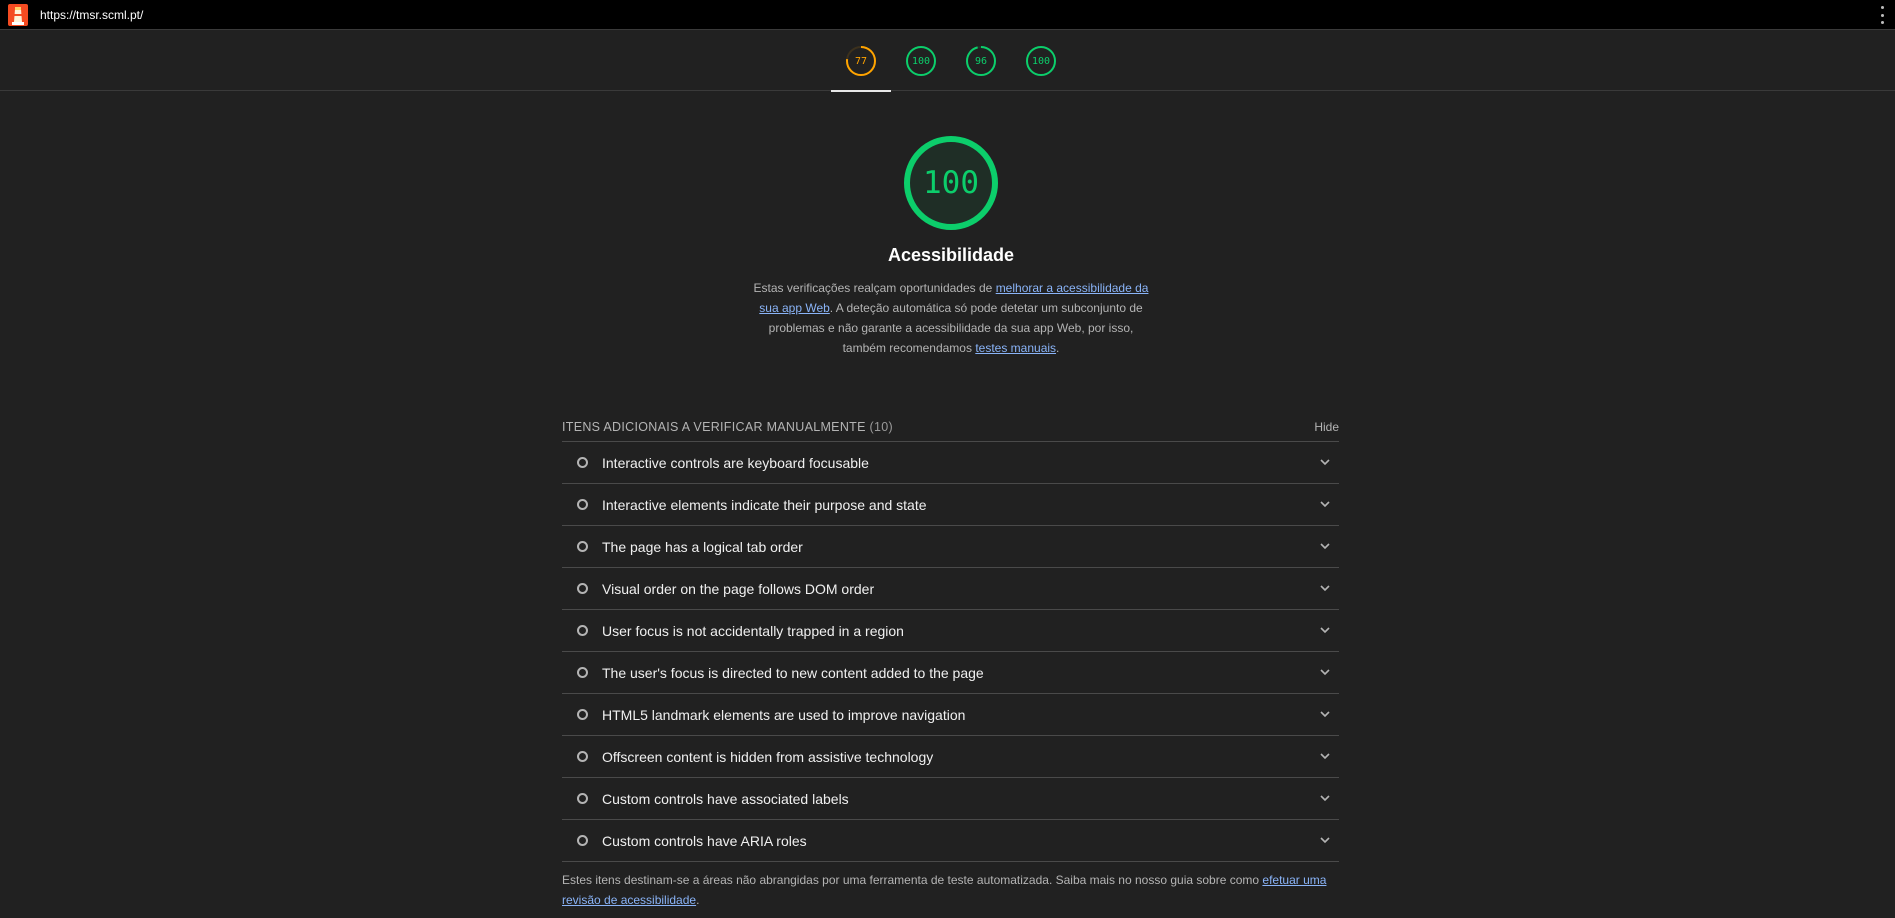 The height and width of the screenshot is (918, 1895). I want to click on score-gauge: 77, so click(861, 61).